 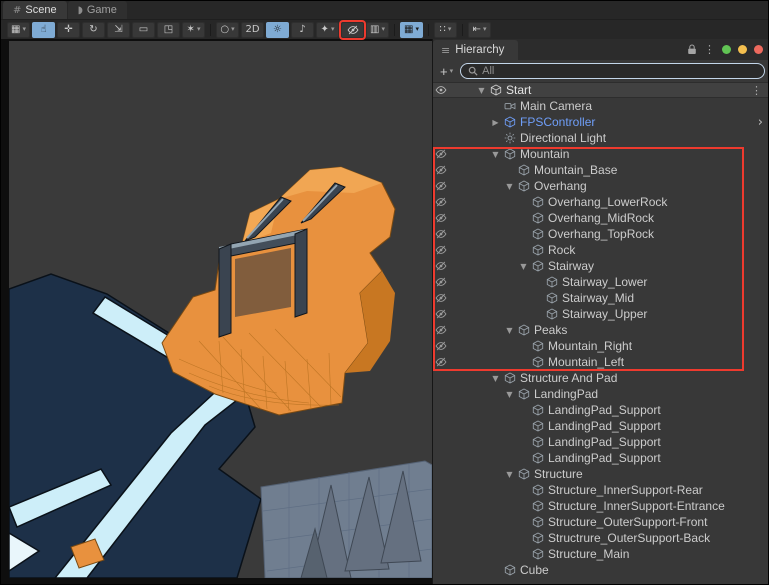 What do you see at coordinates (709, 49) in the screenshot?
I see `panel-kebab-menu-icon: ⋮` at bounding box center [709, 49].